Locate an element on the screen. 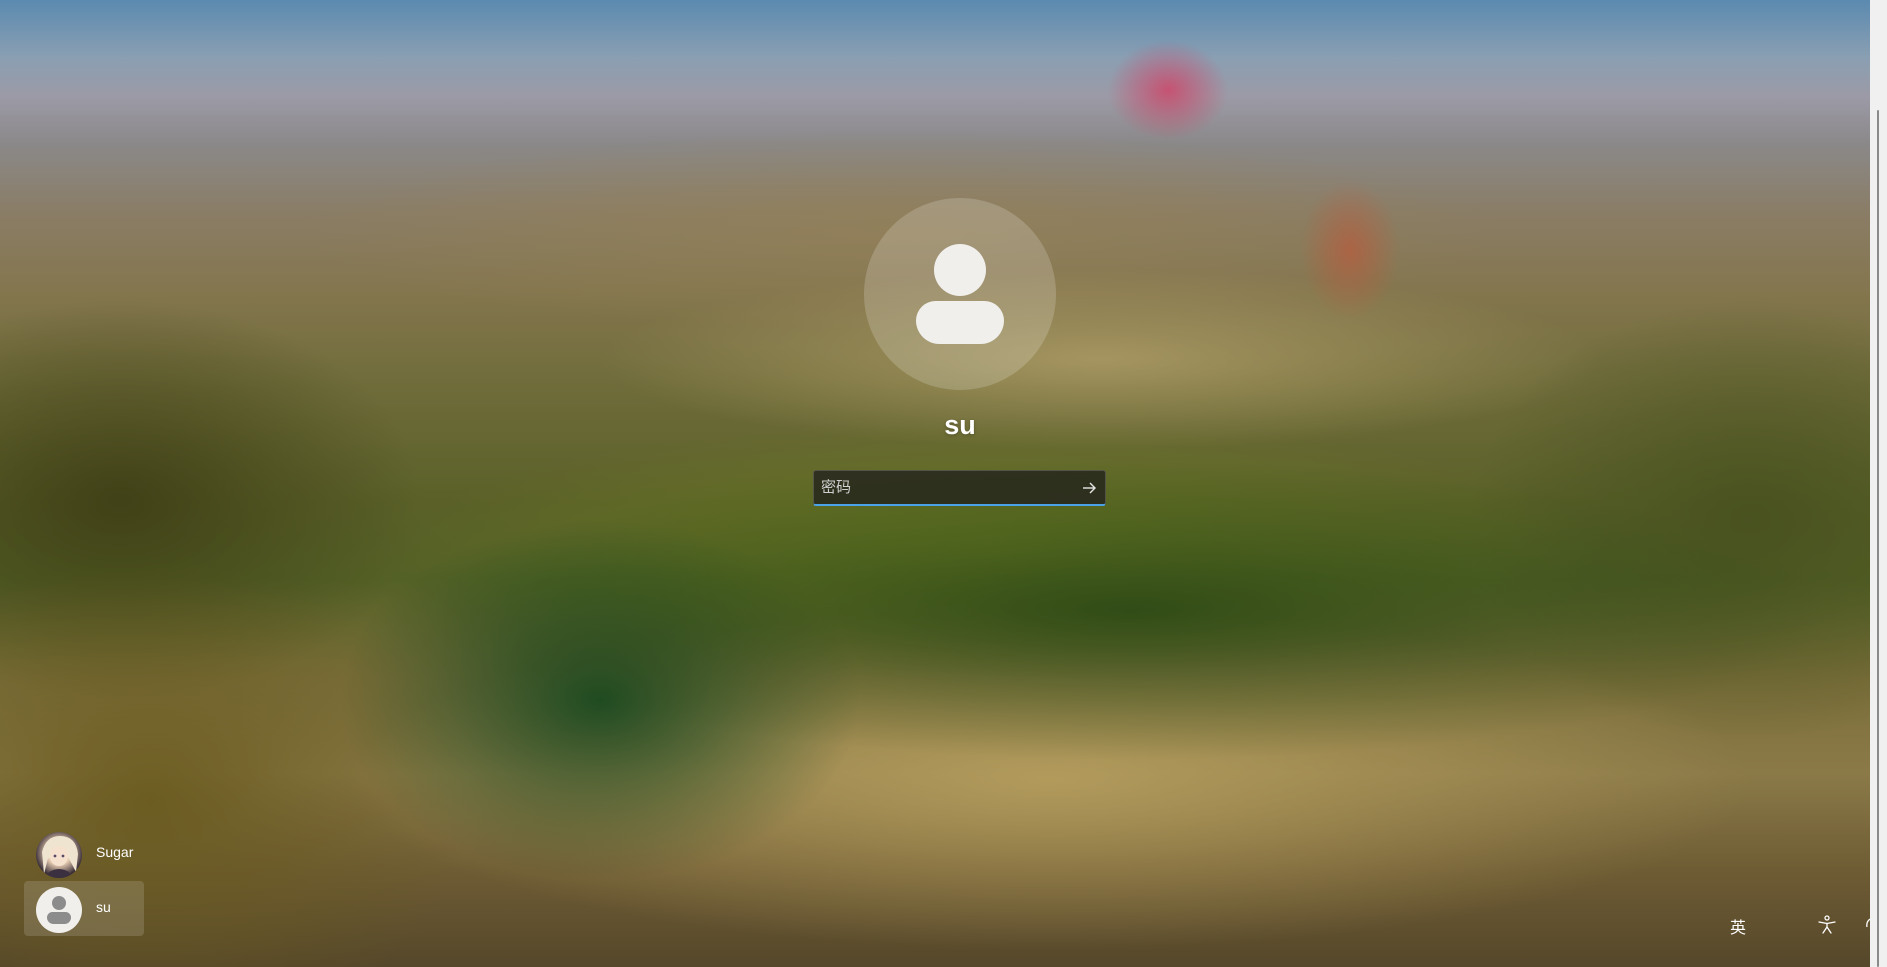  user-avatar-large is located at coordinates (960, 294).